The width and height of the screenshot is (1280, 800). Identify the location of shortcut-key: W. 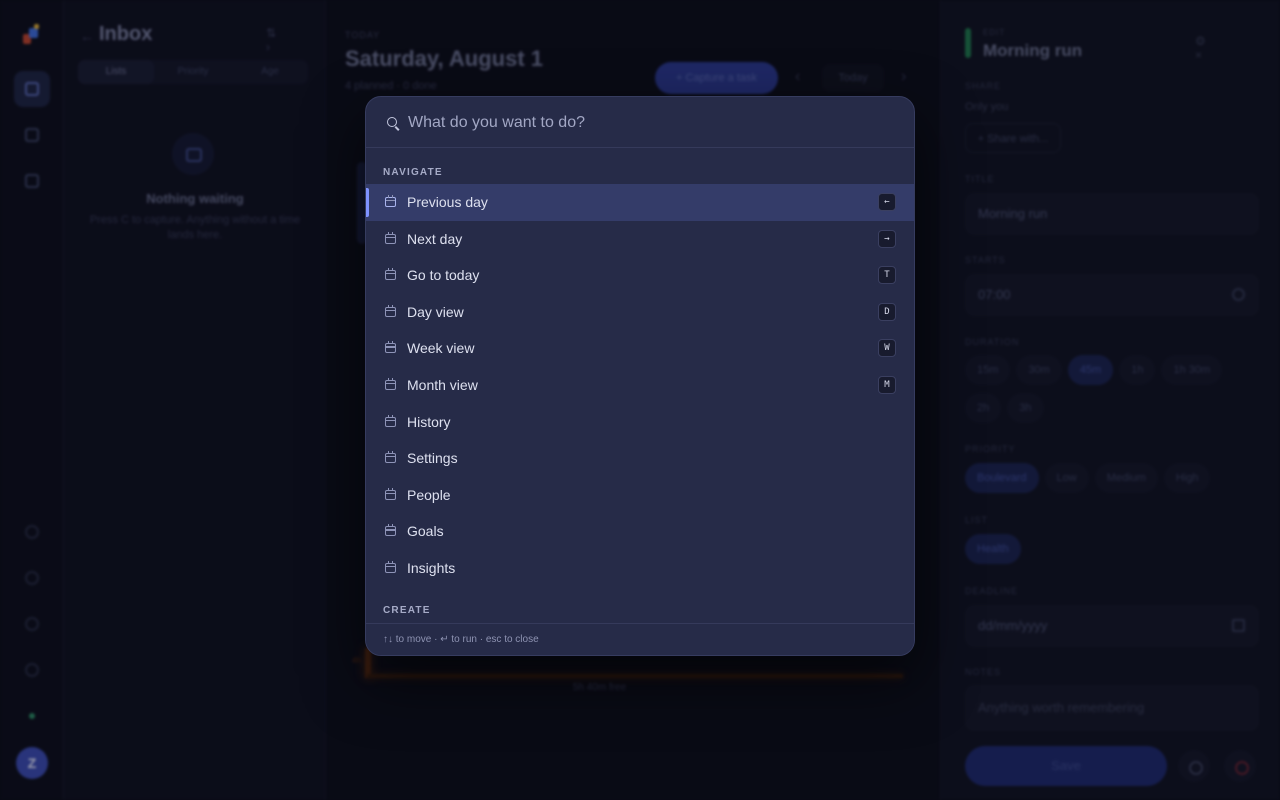
(887, 348).